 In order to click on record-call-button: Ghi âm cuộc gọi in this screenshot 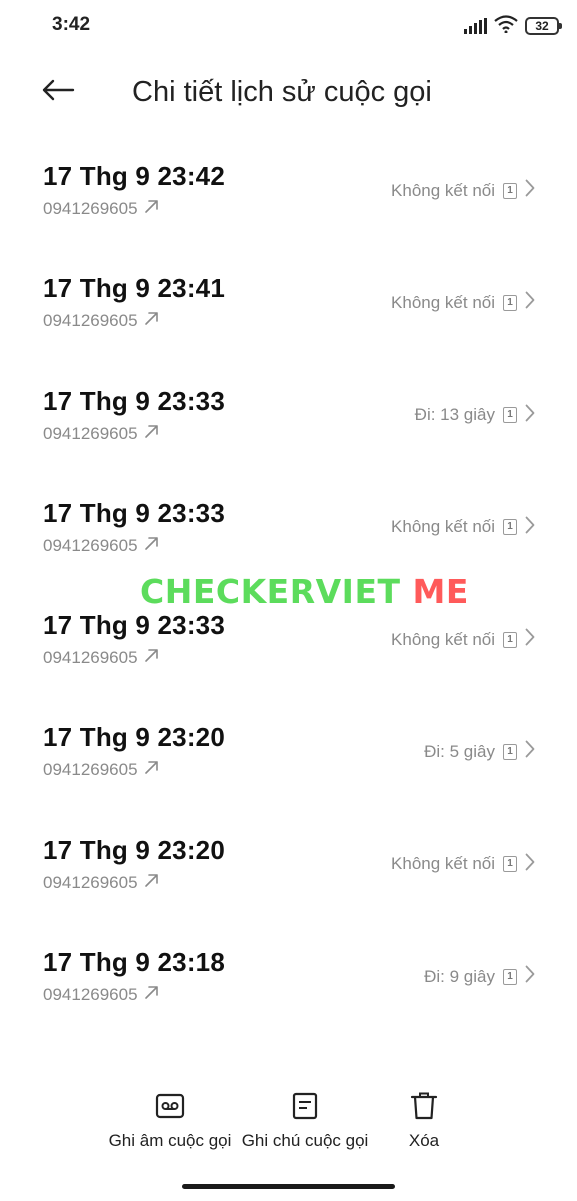, I will do `click(170, 1120)`.